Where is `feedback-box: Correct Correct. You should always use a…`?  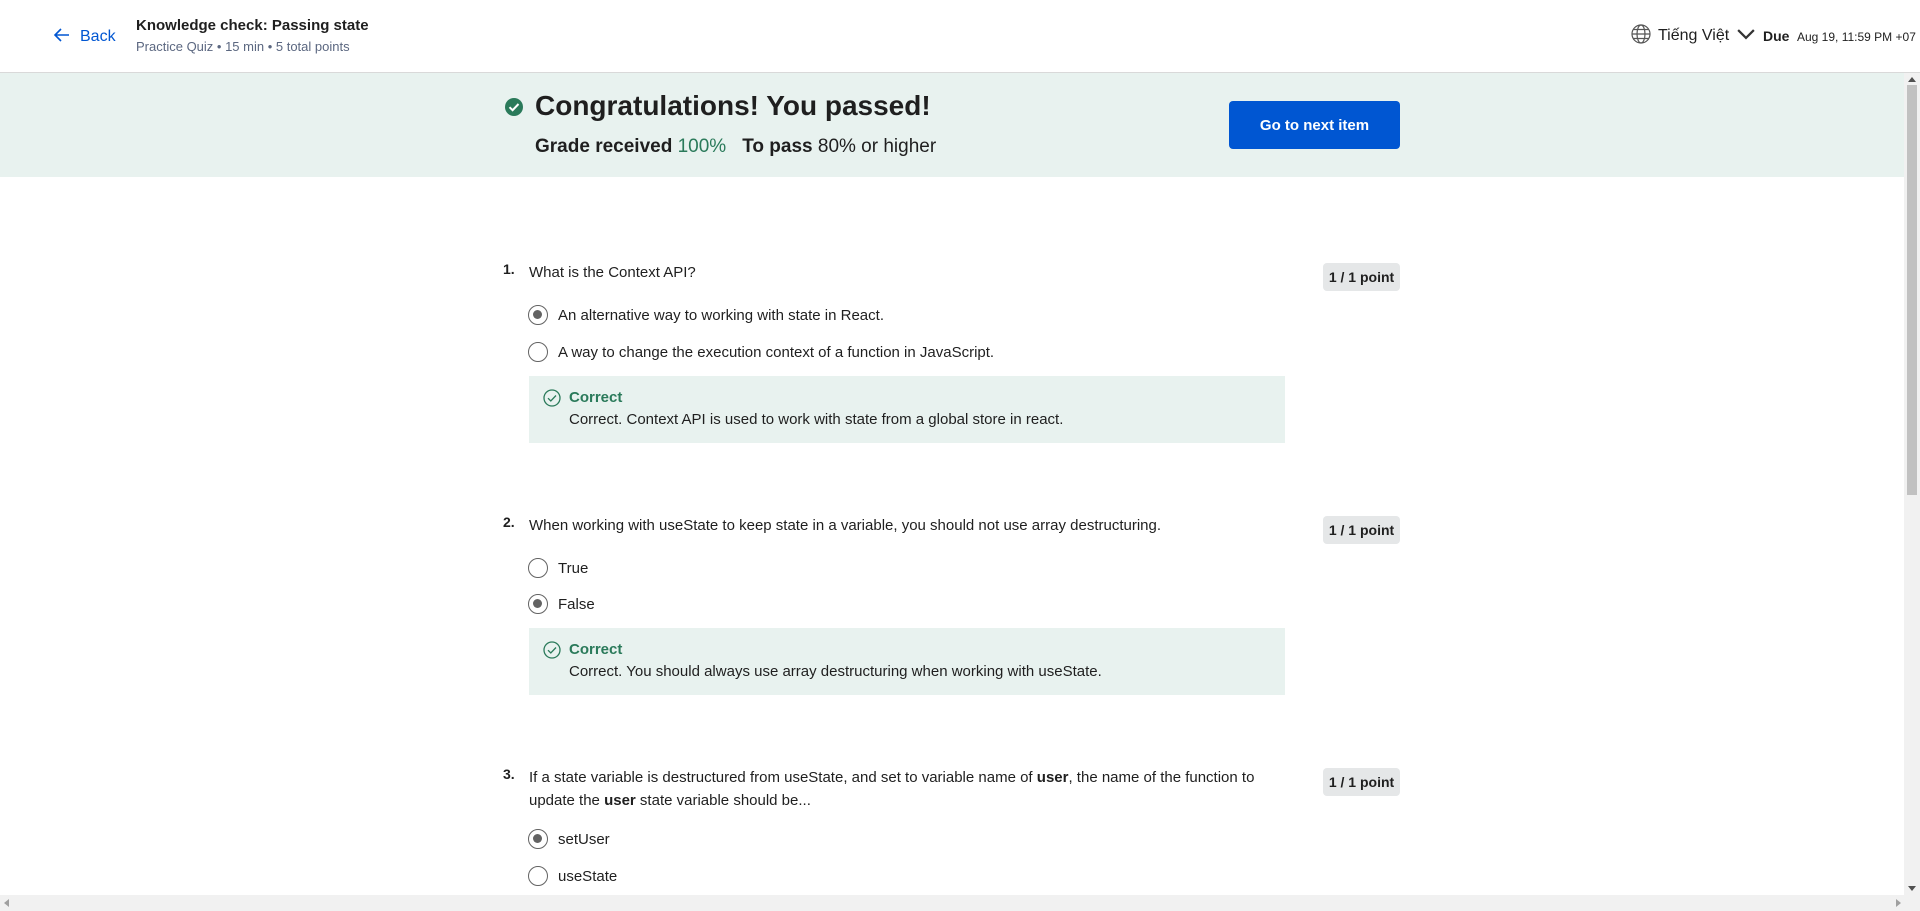 feedback-box: Correct Correct. You should always use a… is located at coordinates (907, 661).